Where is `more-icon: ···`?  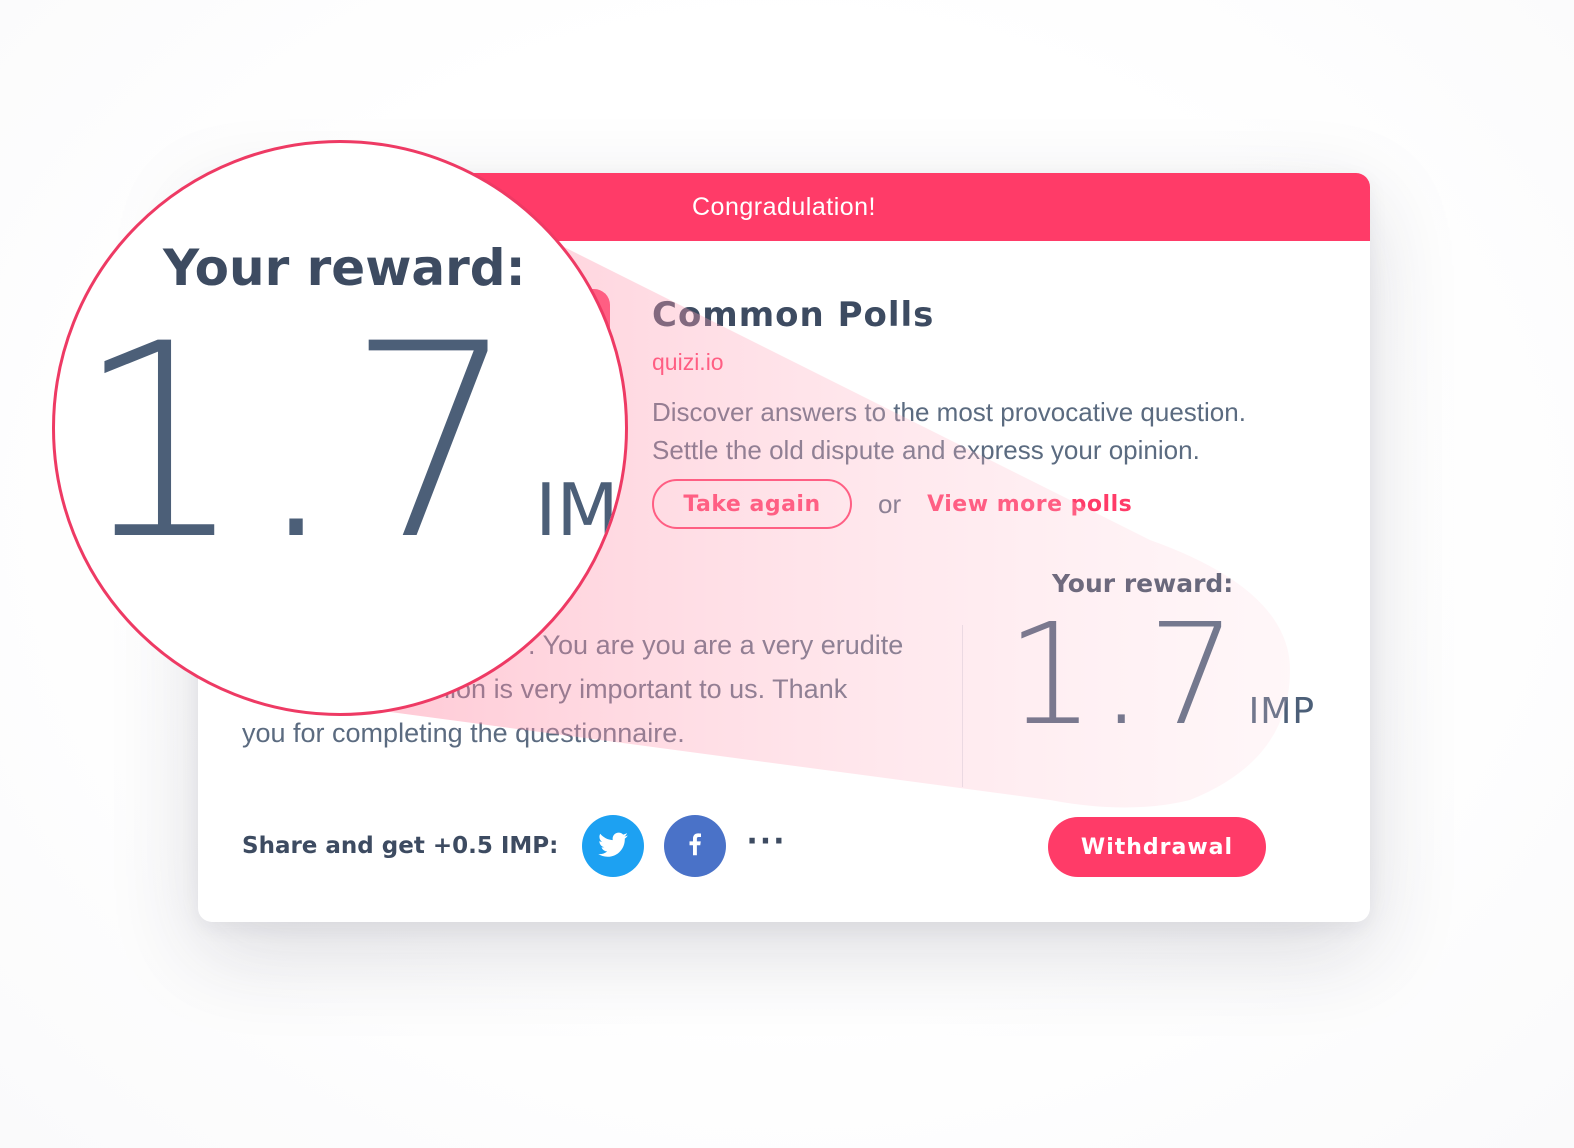
more-icon: ··· is located at coordinates (766, 841).